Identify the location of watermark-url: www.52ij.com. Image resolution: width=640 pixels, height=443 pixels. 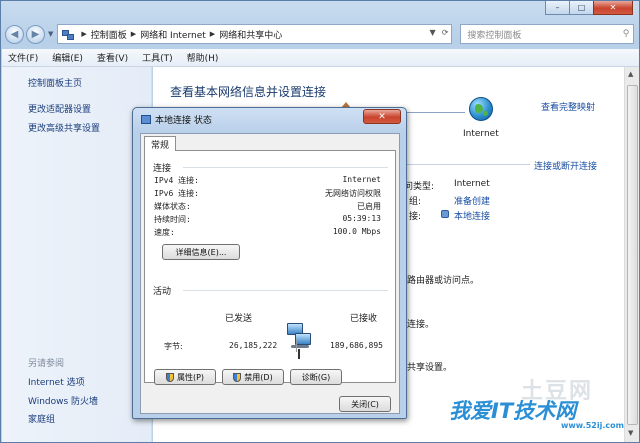
(592, 425).